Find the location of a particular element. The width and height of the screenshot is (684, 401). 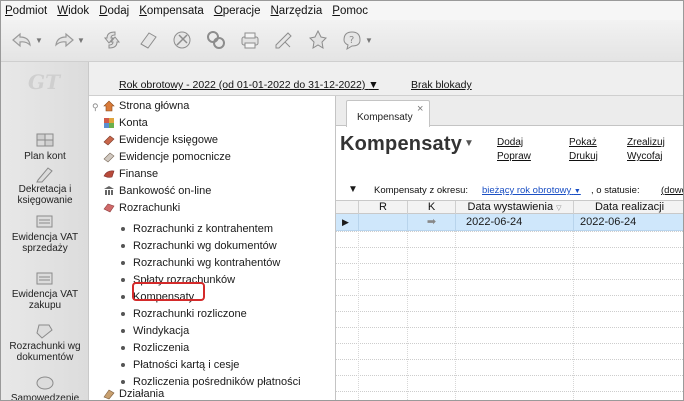

leftbar-item-plan-kont: Plan kont is located at coordinates (45, 147).